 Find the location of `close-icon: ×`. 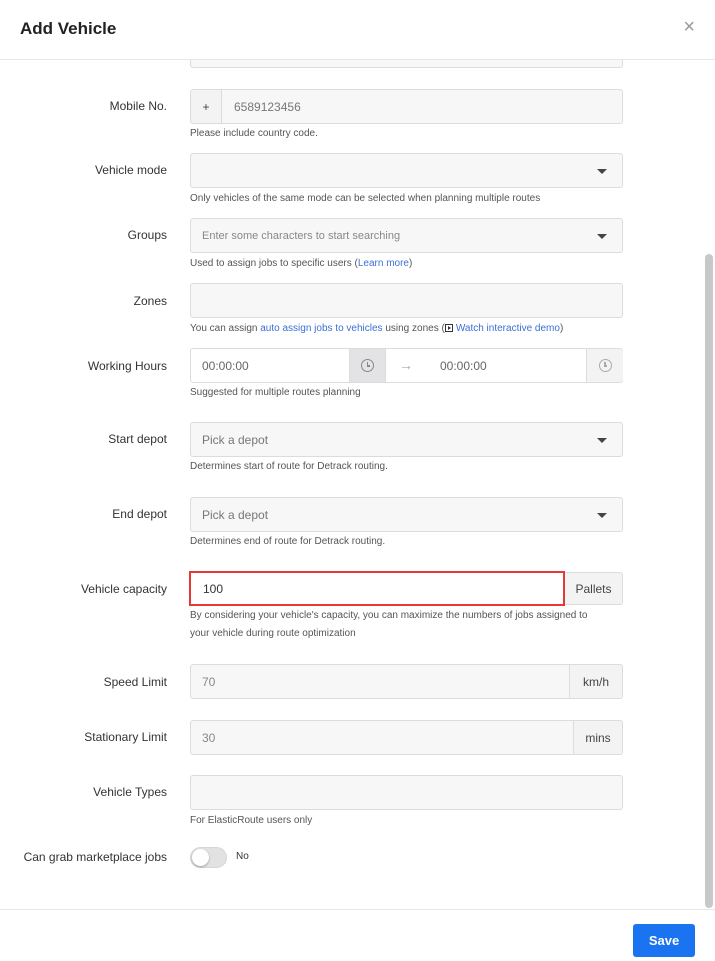

close-icon: × is located at coordinates (689, 27).